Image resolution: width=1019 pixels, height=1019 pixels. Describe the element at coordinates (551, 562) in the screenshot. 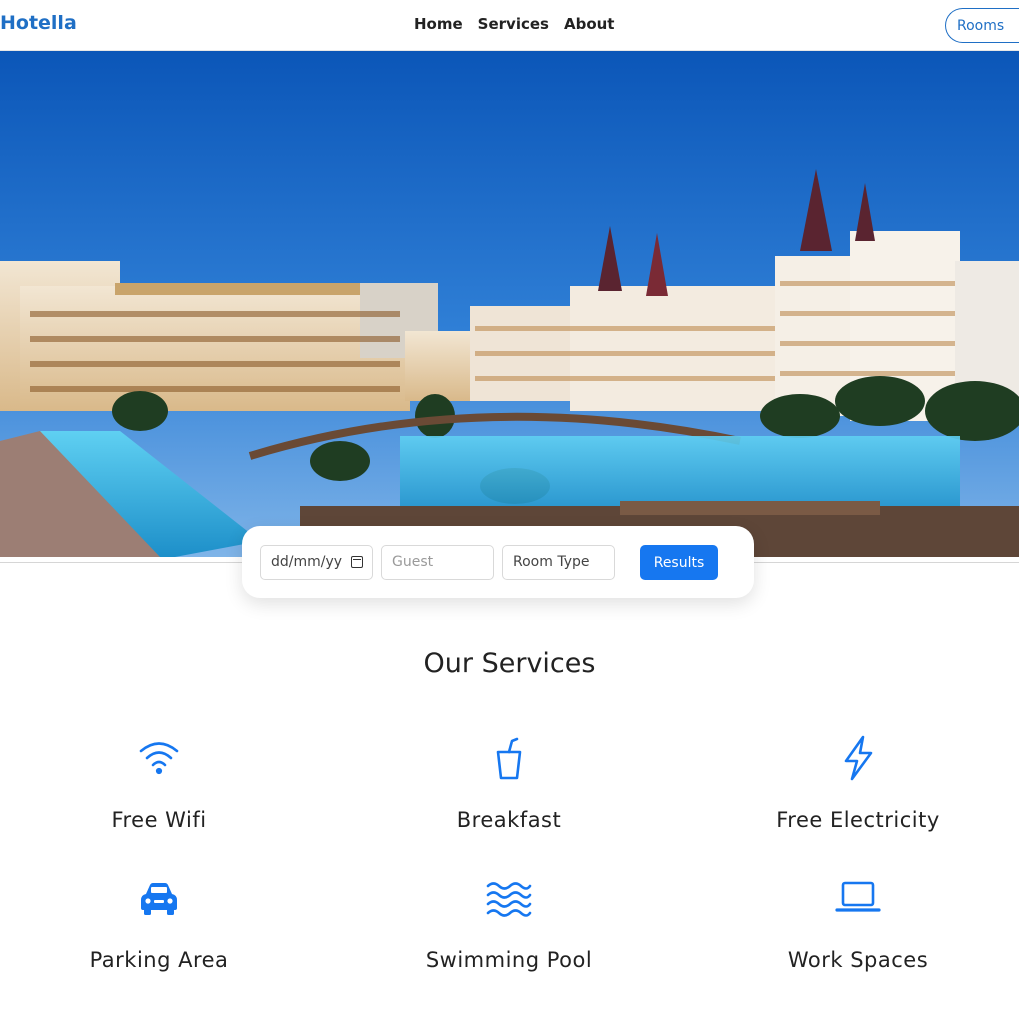

I see `room-type-value: Room Type` at that location.